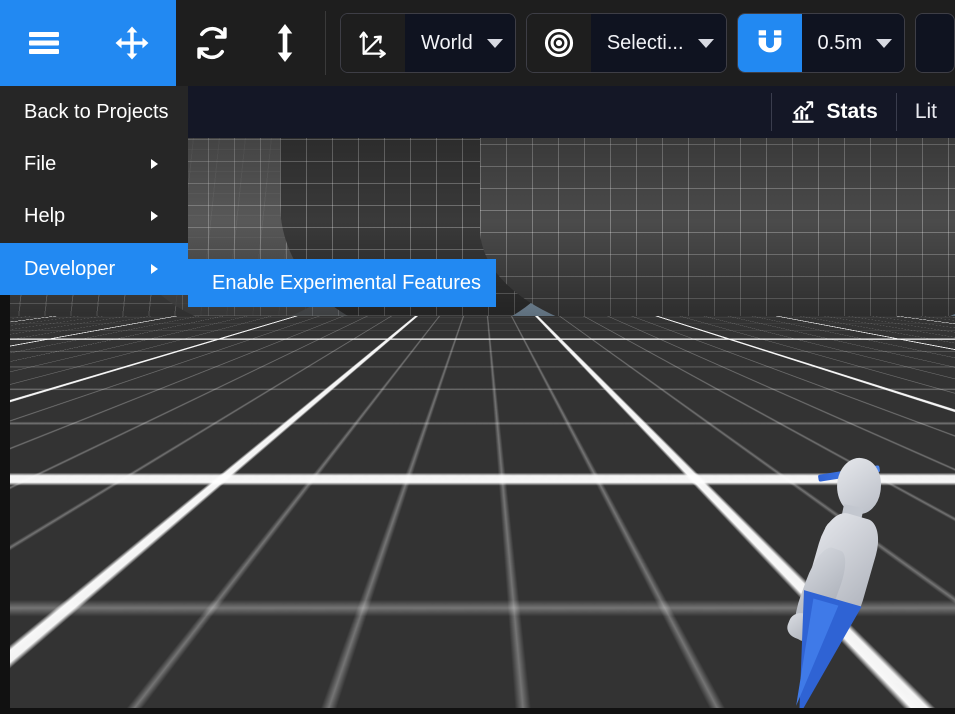 The height and width of the screenshot is (714, 955). I want to click on coordinate-space-icon-button, so click(372, 43).